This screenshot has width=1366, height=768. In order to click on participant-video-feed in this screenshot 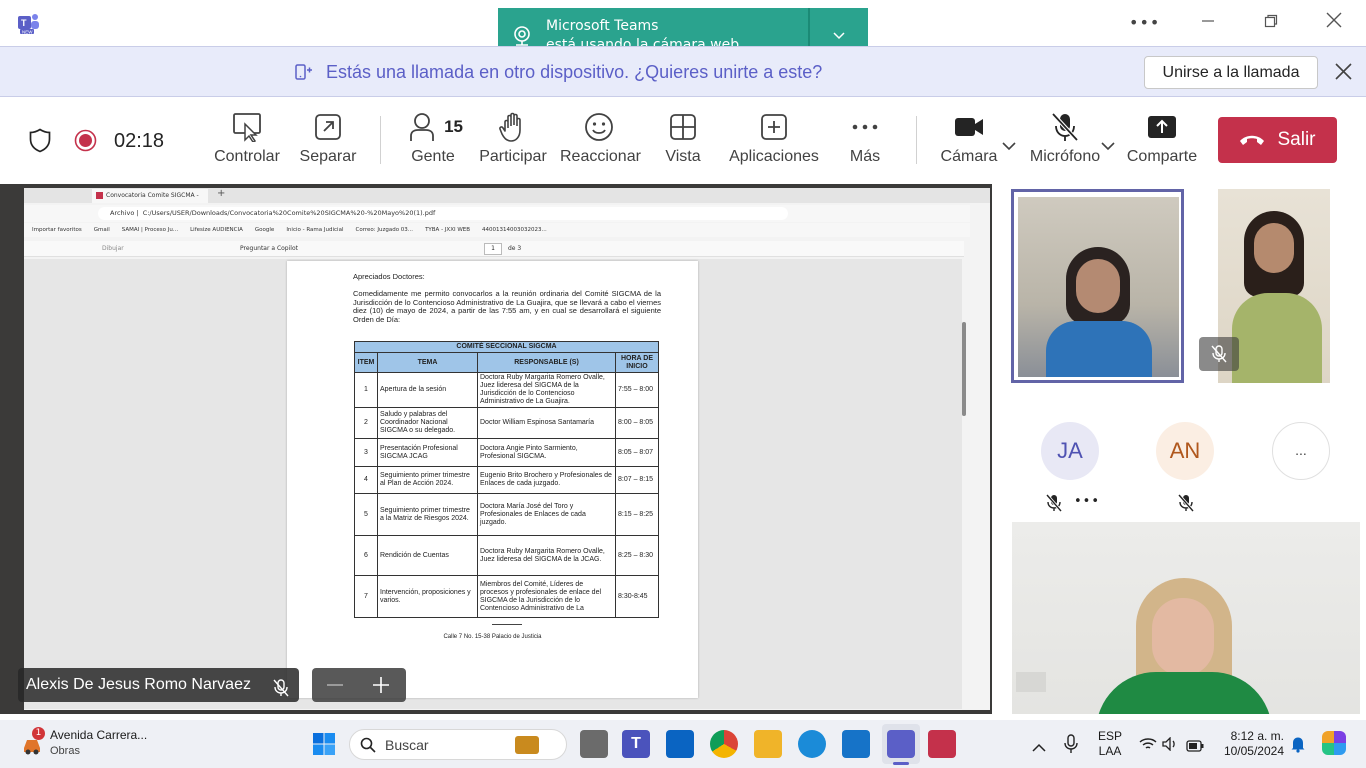, I will do `click(1098, 287)`.